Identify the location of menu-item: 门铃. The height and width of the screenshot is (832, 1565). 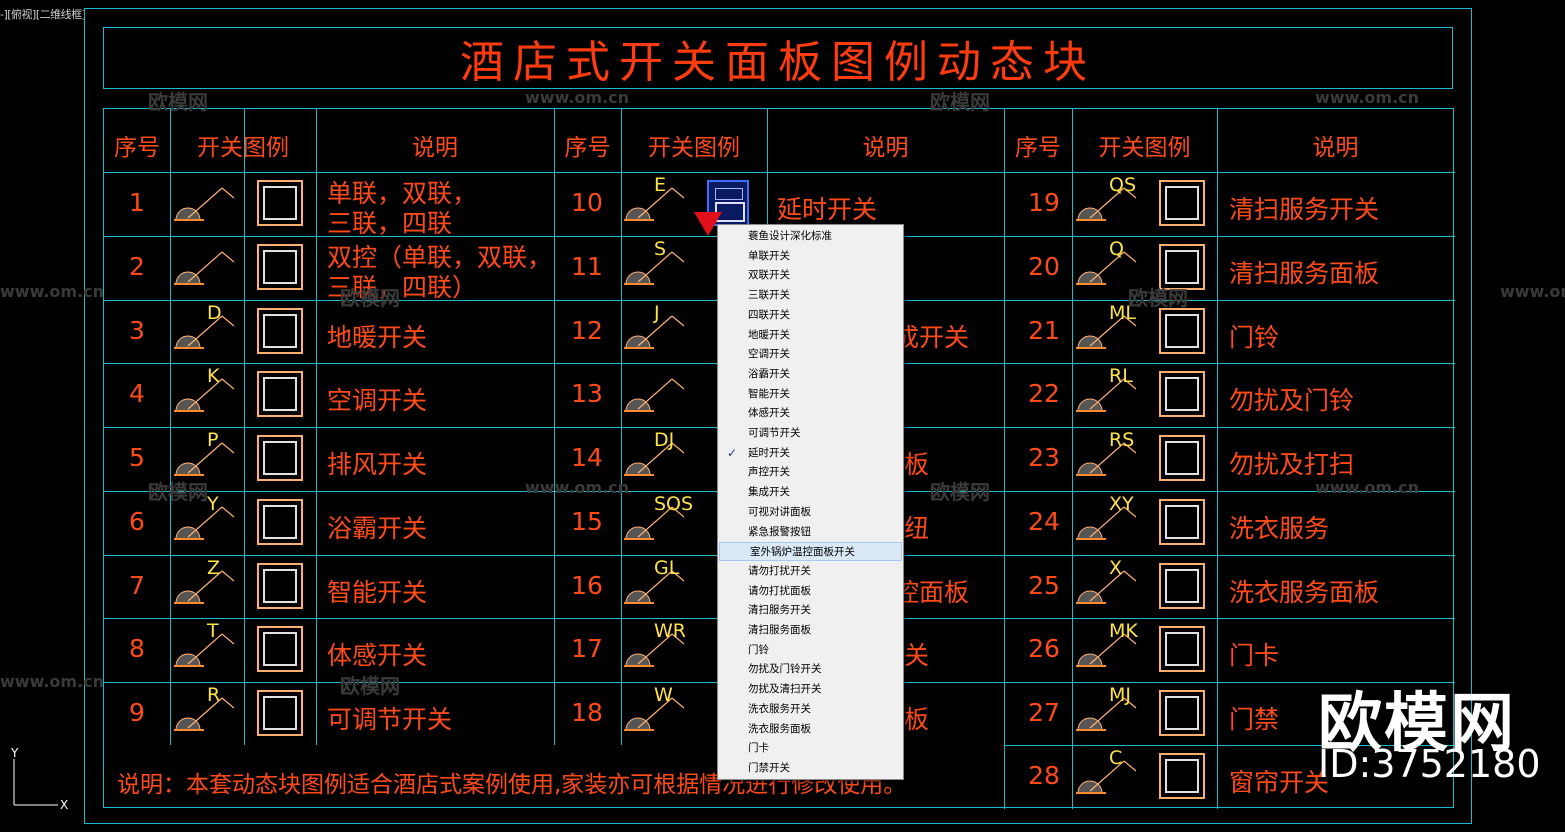
(810, 650).